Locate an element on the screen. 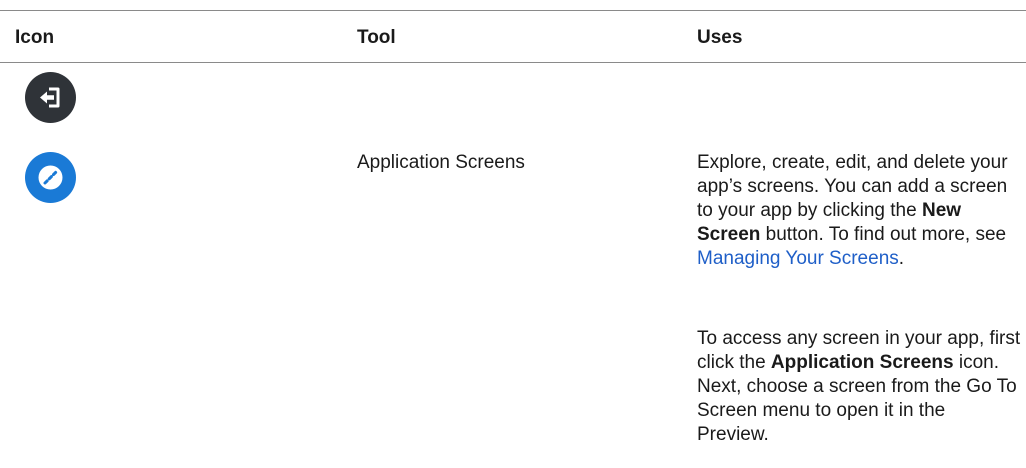 This screenshot has height=468, width=1026. header-icon: Icon is located at coordinates (35, 37).